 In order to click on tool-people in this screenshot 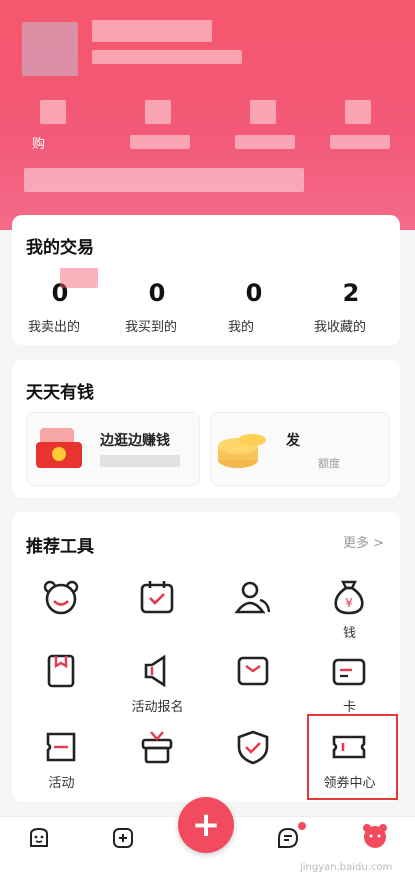, I will do `click(253, 613)`.